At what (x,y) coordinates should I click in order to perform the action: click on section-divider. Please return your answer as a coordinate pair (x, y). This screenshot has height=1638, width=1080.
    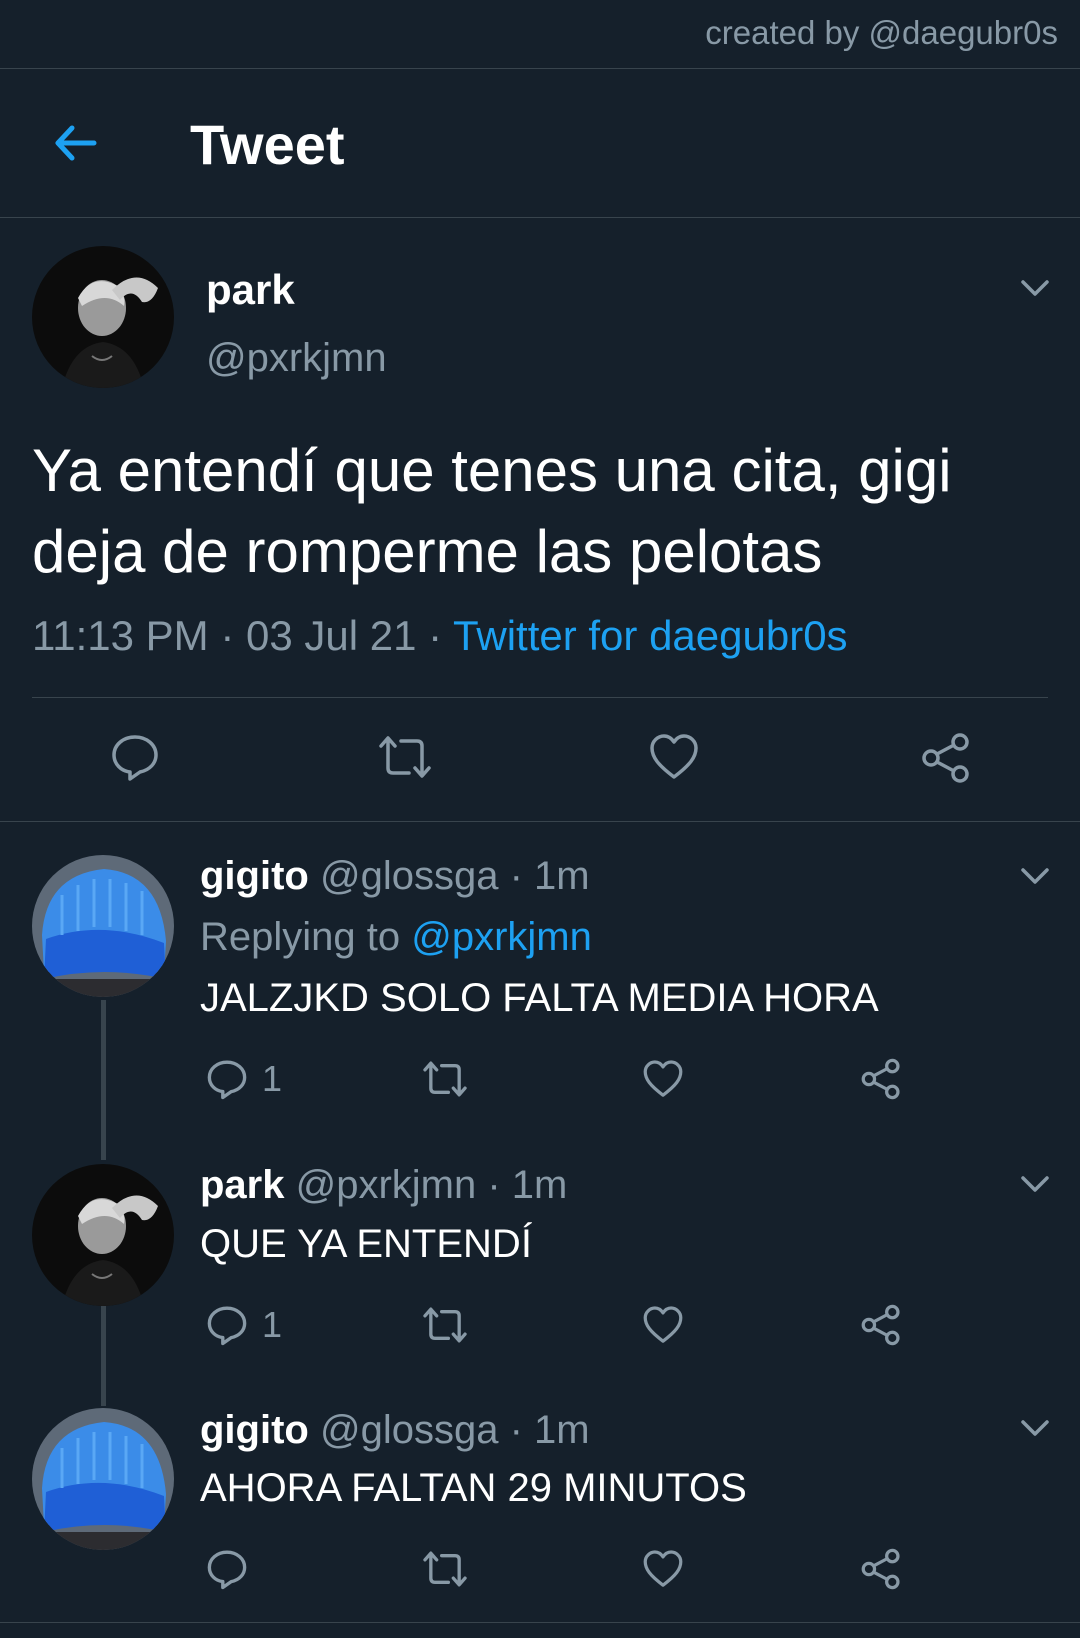
    Looking at the image, I should click on (540, 821).